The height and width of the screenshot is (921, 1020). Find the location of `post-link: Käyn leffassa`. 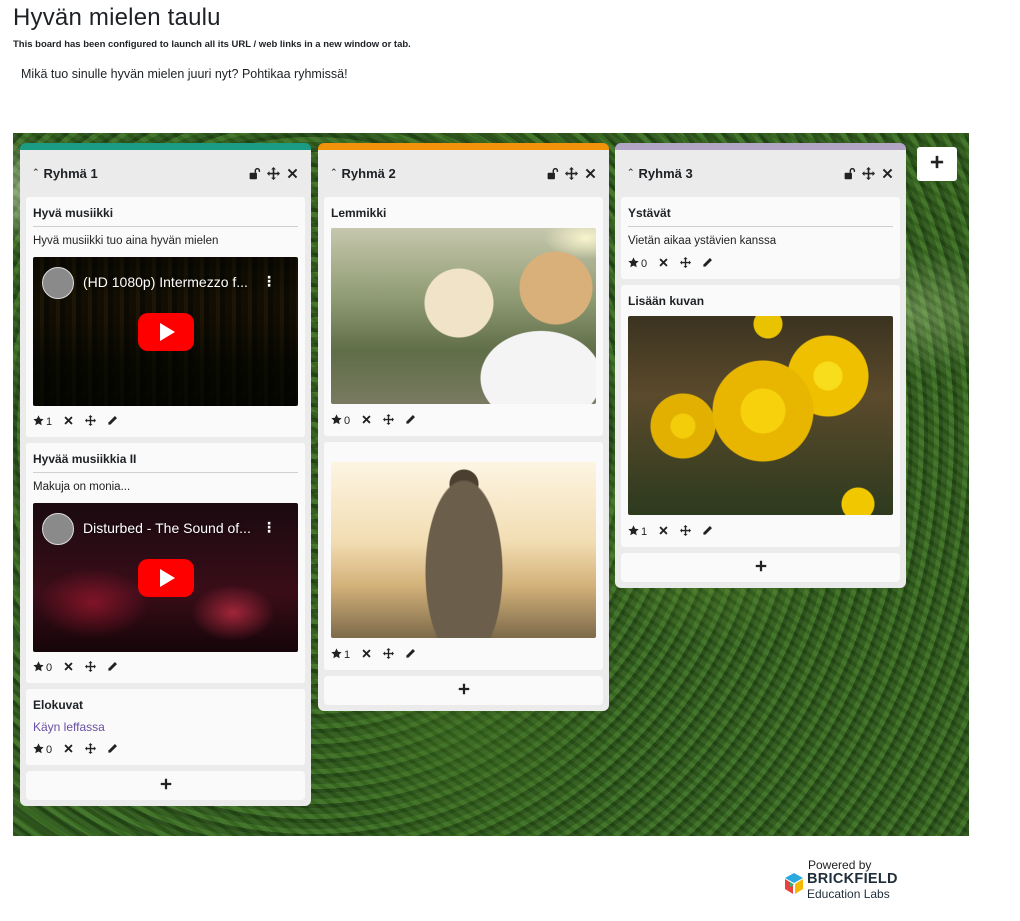

post-link: Käyn leffassa is located at coordinates (165, 727).